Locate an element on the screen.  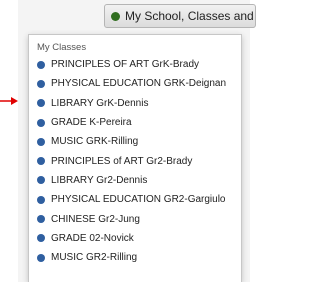
class-group-selector-button: My School, Classes and Groups is located at coordinates (180, 16).